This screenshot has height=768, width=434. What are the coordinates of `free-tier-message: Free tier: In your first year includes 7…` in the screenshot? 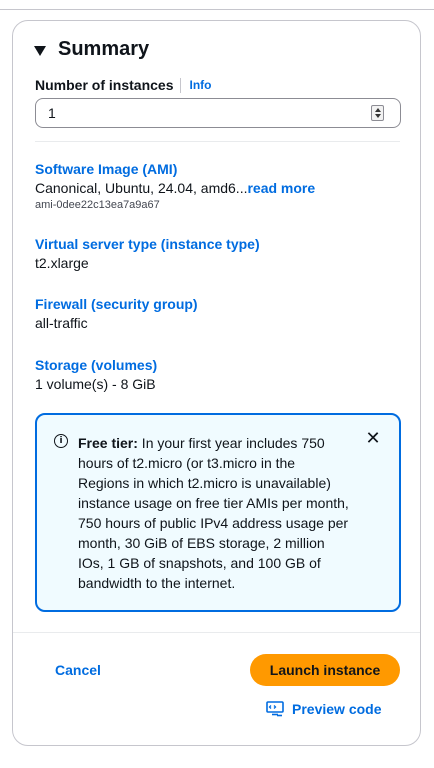 It's located at (214, 513).